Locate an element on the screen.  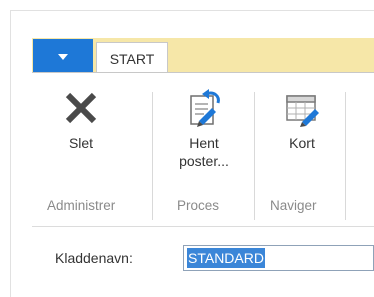
kladdenavn-input: STANDARD is located at coordinates (278, 258).